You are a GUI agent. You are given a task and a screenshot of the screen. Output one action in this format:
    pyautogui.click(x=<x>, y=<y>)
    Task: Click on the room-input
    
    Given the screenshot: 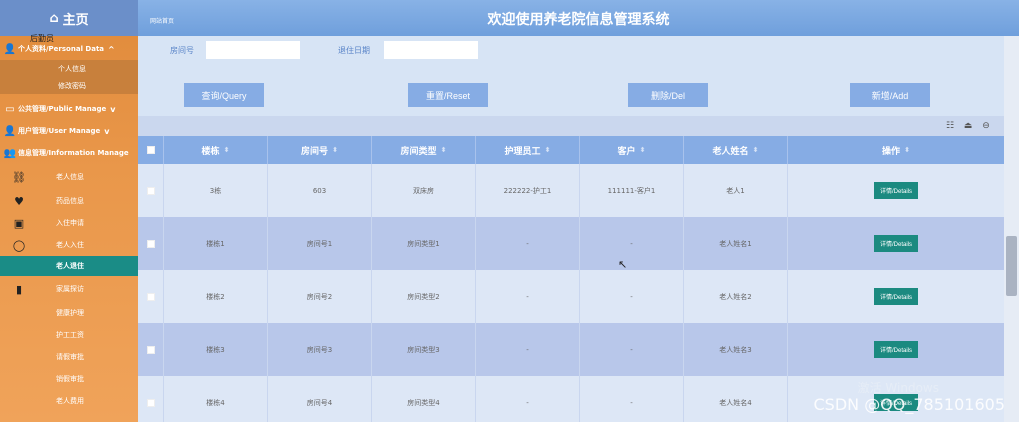 What is the action you would take?
    pyautogui.click(x=253, y=50)
    